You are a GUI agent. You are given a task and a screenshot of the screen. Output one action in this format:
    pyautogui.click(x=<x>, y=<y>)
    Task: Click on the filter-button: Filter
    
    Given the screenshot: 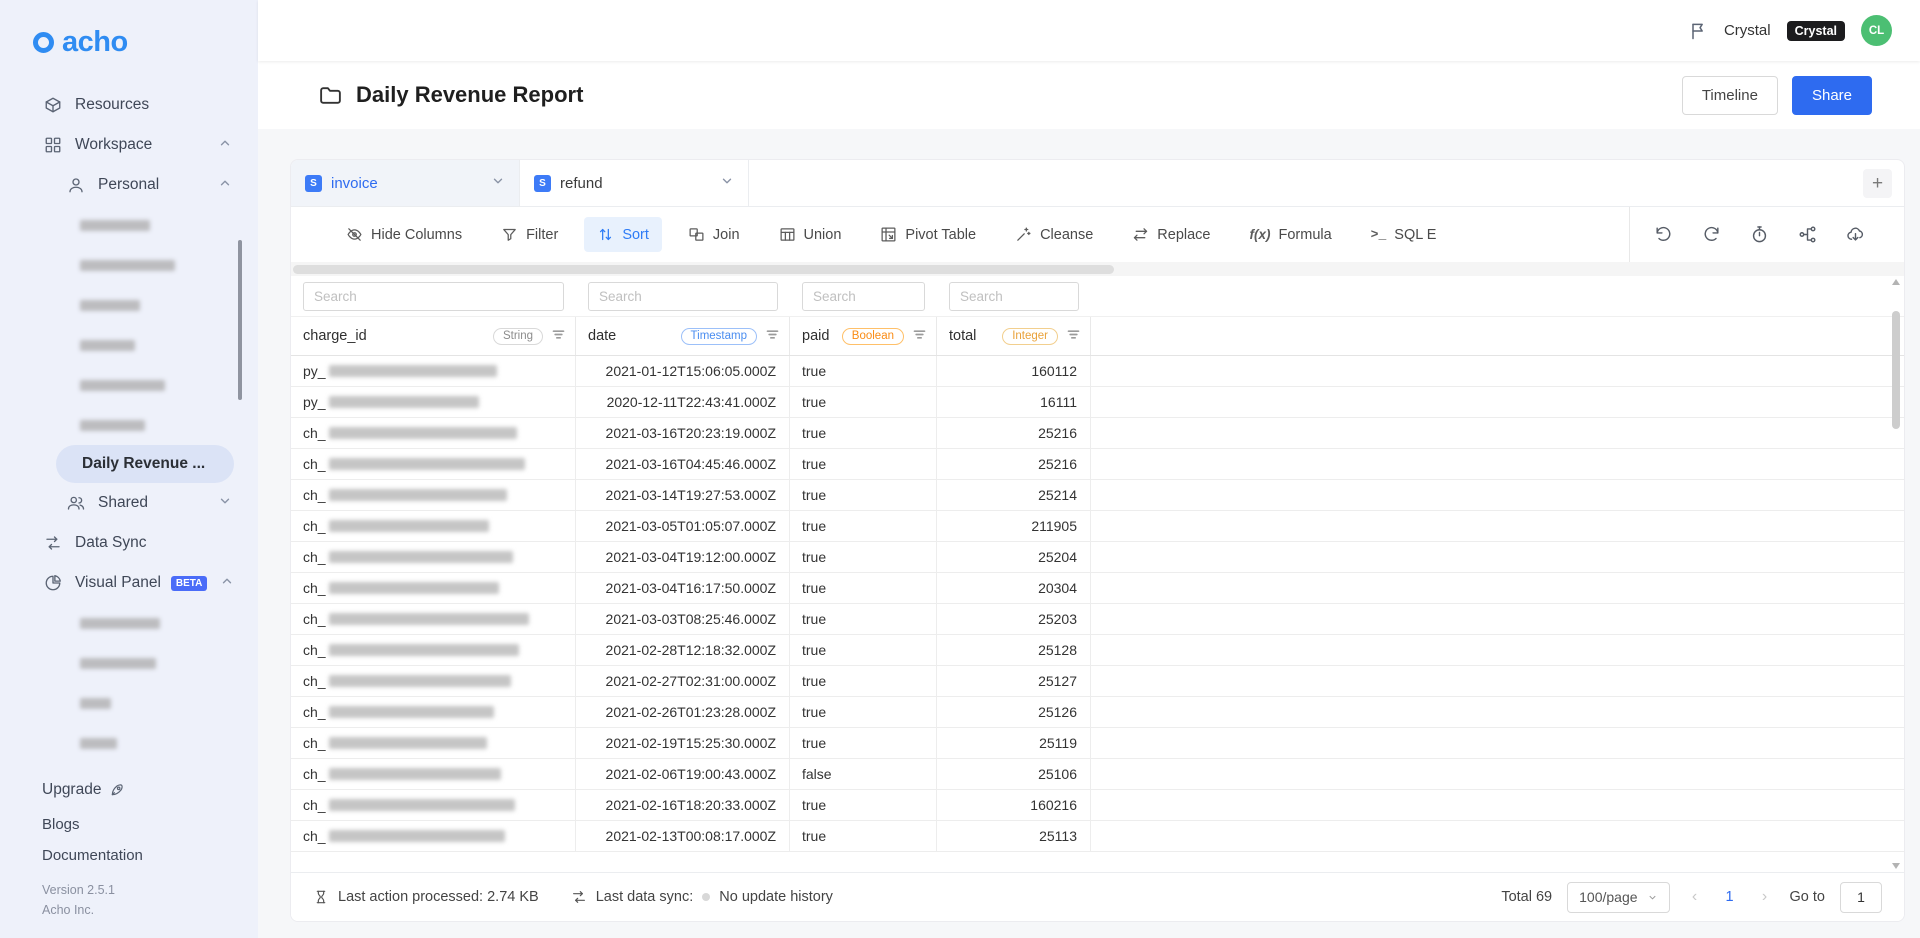 What is the action you would take?
    pyautogui.click(x=529, y=234)
    